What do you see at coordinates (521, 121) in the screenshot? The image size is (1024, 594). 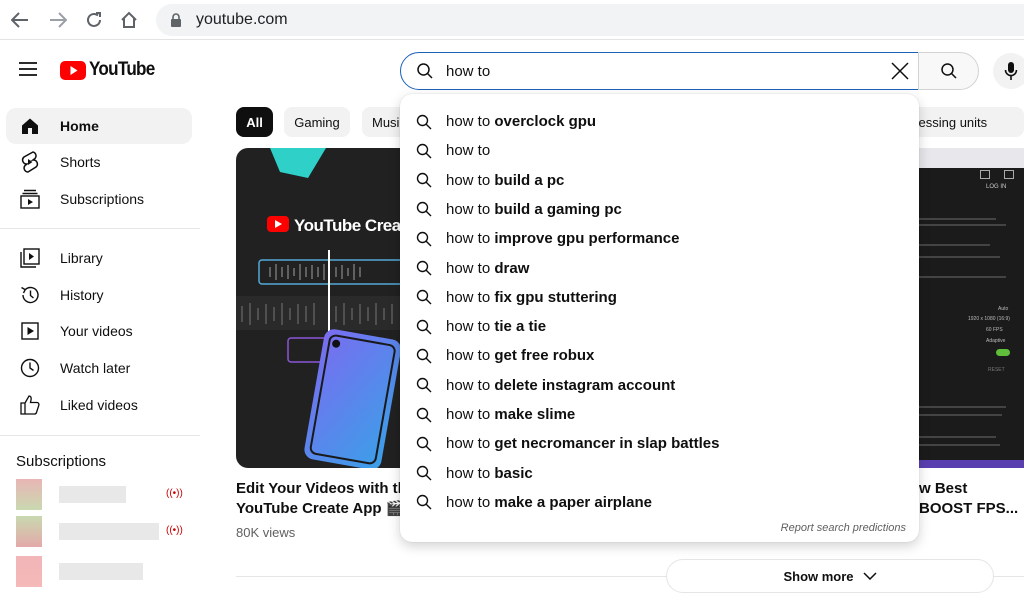 I see `suggestion-text: how to overclock gpu` at bounding box center [521, 121].